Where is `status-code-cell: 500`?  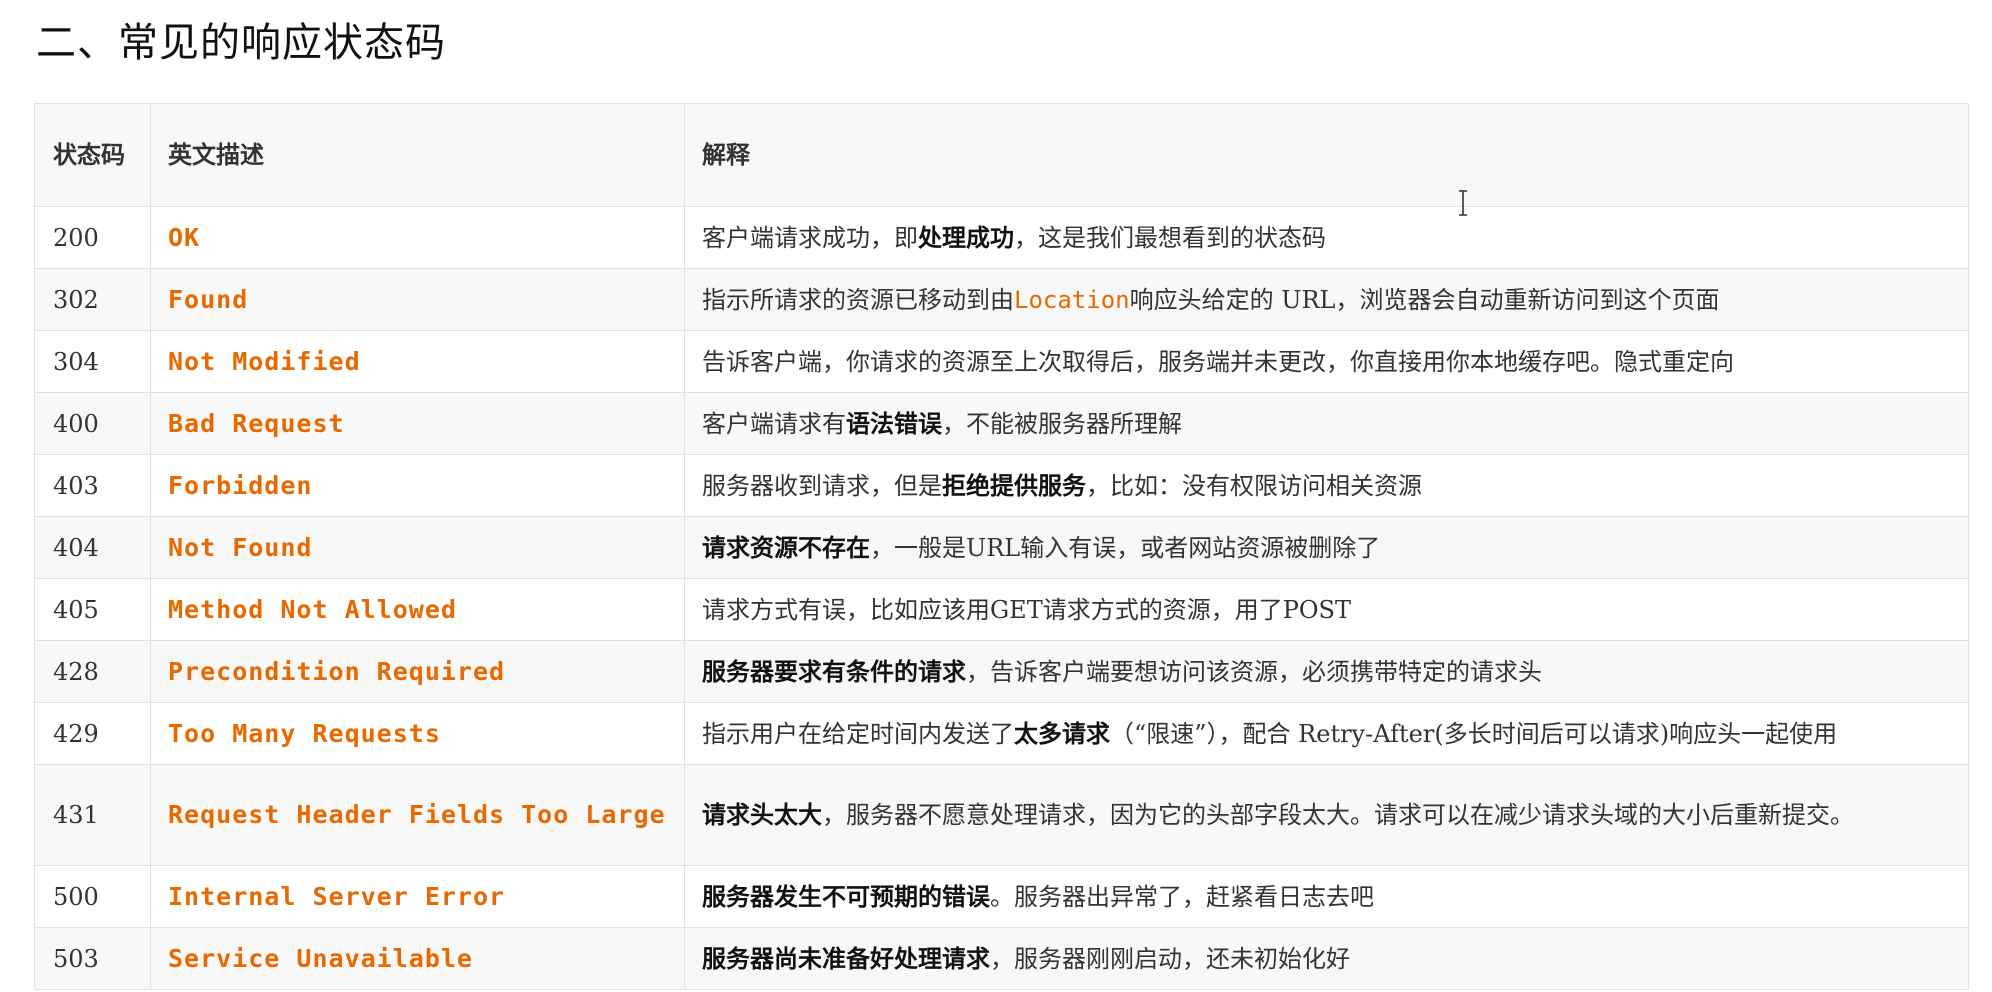
status-code-cell: 500 is located at coordinates (92, 896).